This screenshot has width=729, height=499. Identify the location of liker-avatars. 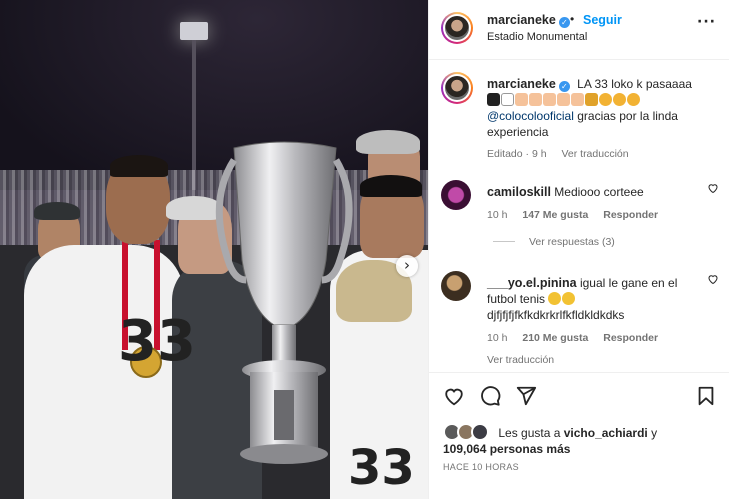
(467, 432).